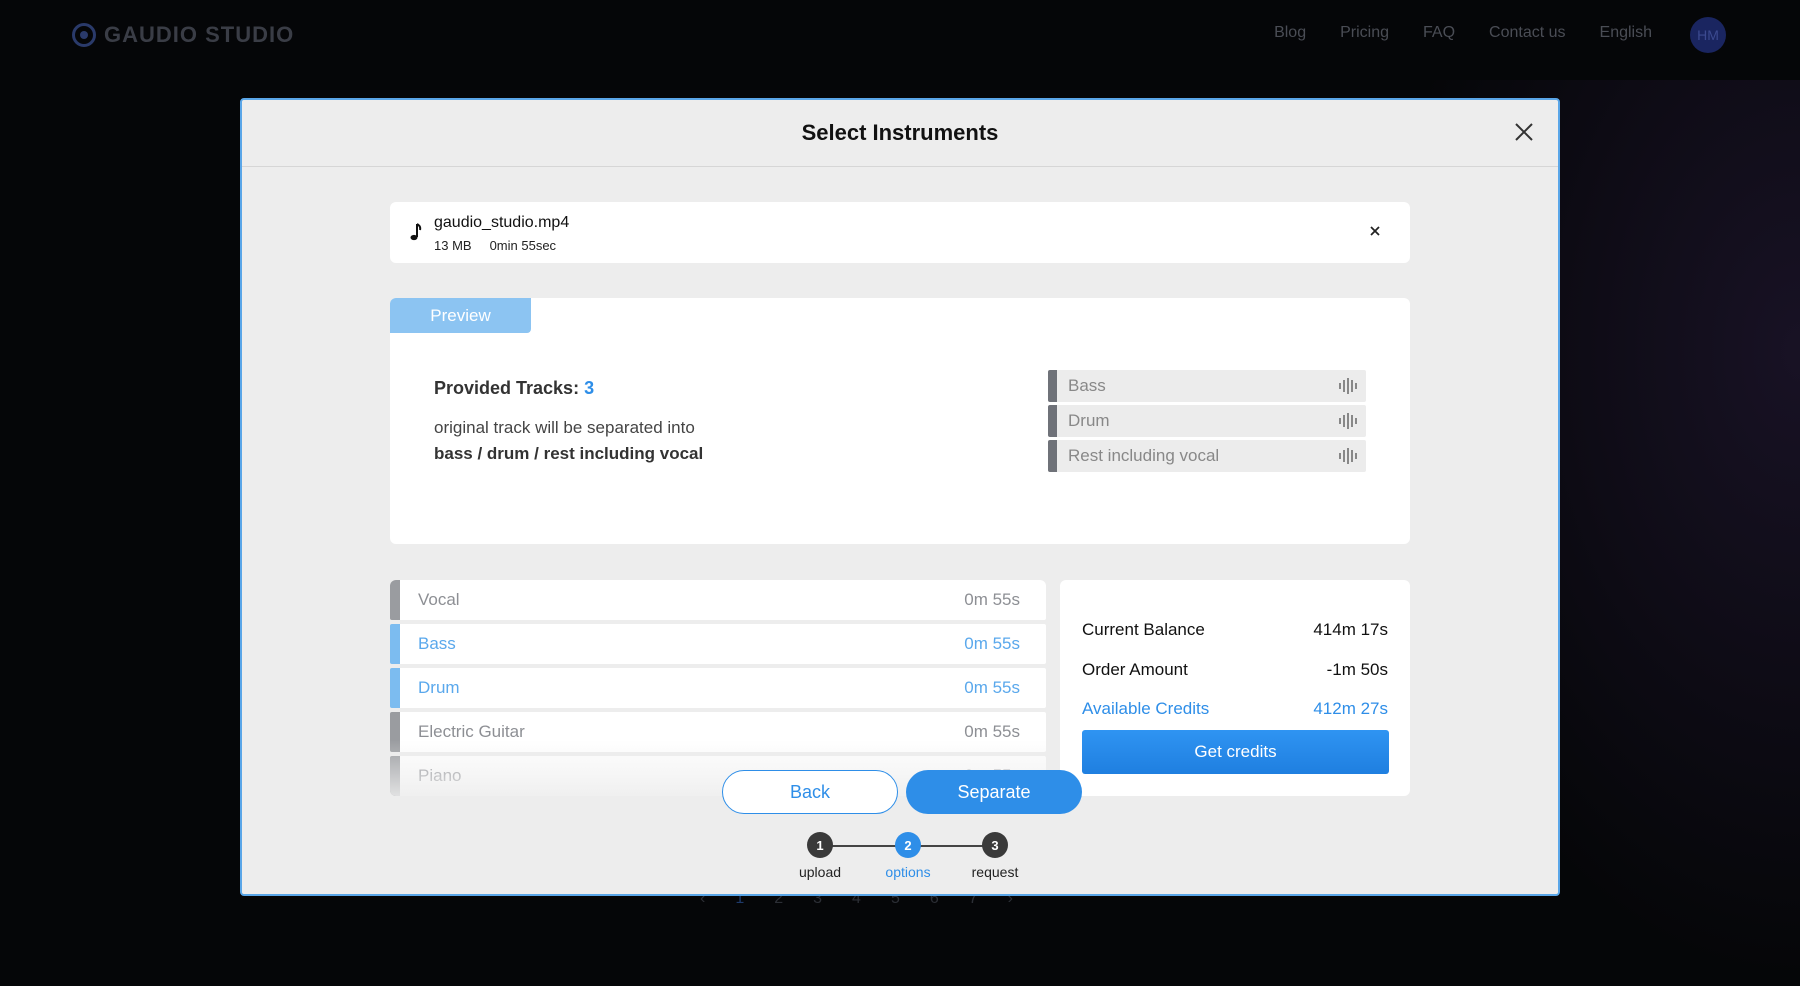  I want to click on instrument-name: Vocal, so click(439, 599).